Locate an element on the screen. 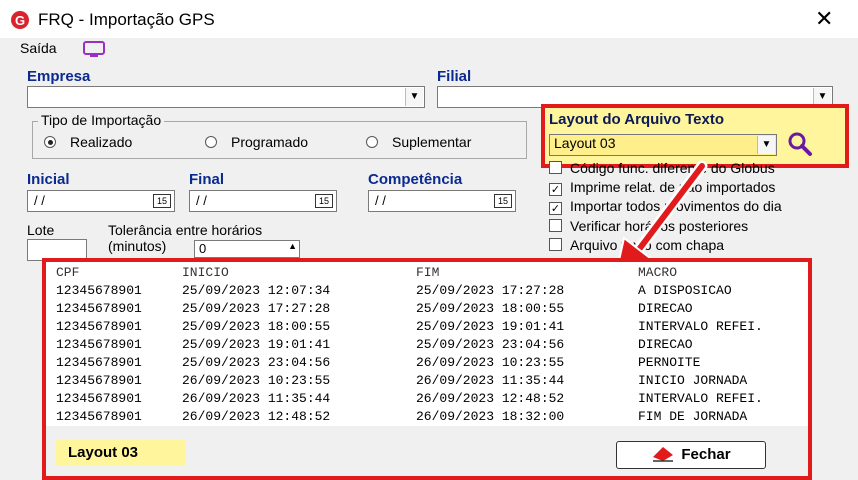  final-label: Final is located at coordinates (207, 179).